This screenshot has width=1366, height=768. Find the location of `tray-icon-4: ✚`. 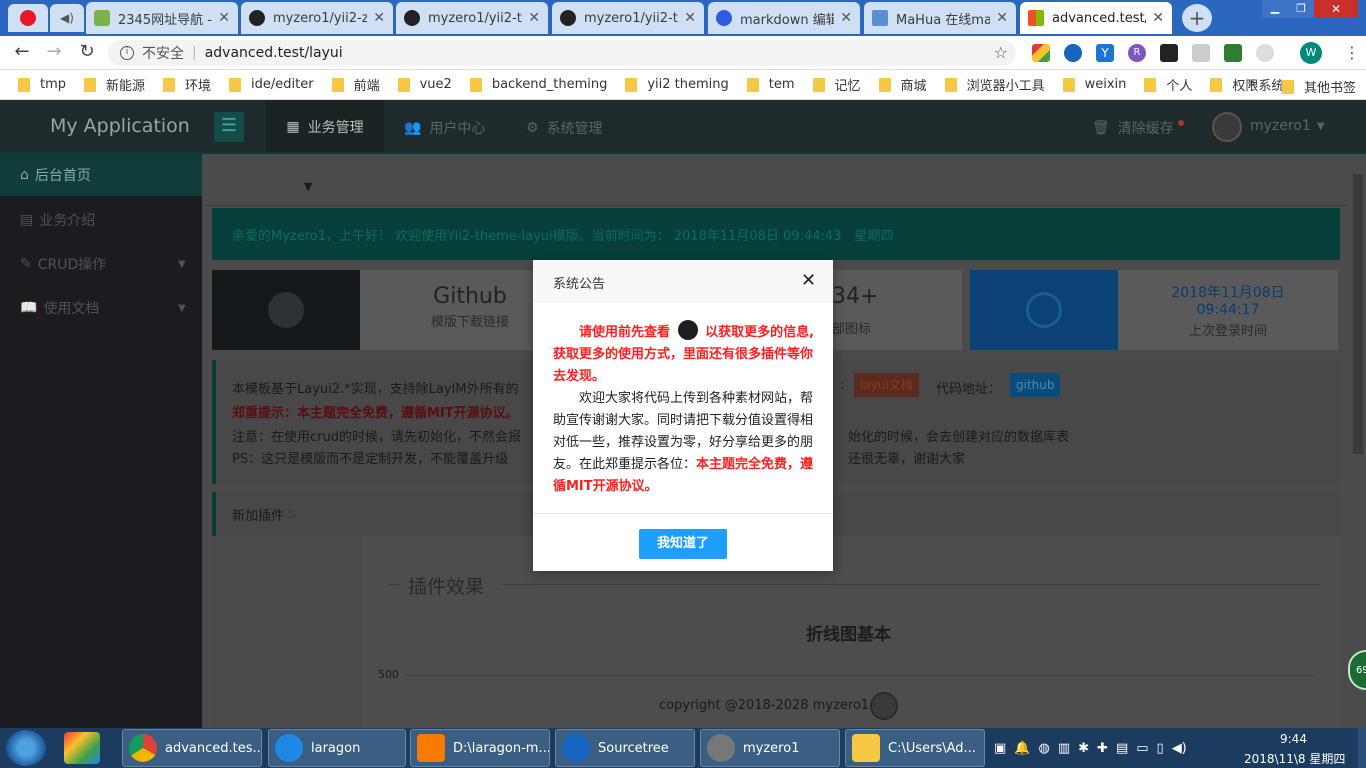

tray-icon-4: ✚ is located at coordinates (1102, 748).